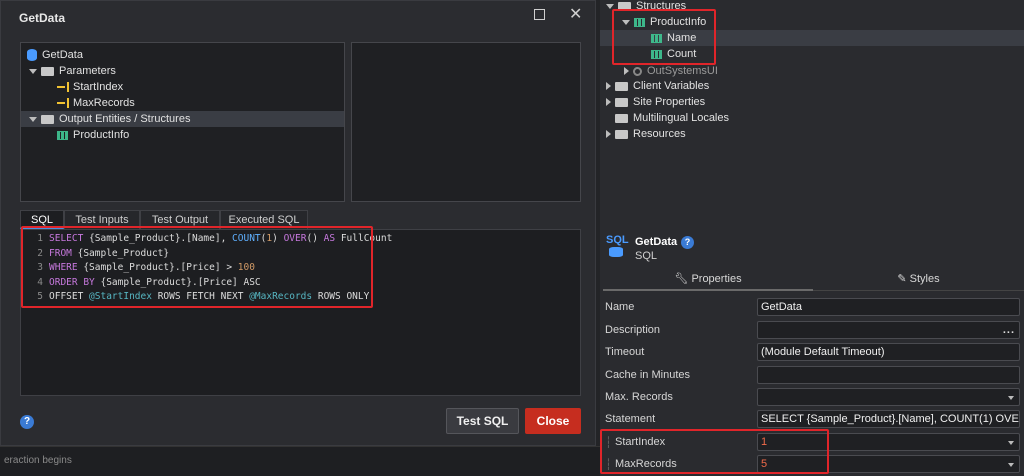 This screenshot has width=1024, height=476. Describe the element at coordinates (647, 375) in the screenshot. I see `prop-label-cache: Cache in Minutes` at that location.